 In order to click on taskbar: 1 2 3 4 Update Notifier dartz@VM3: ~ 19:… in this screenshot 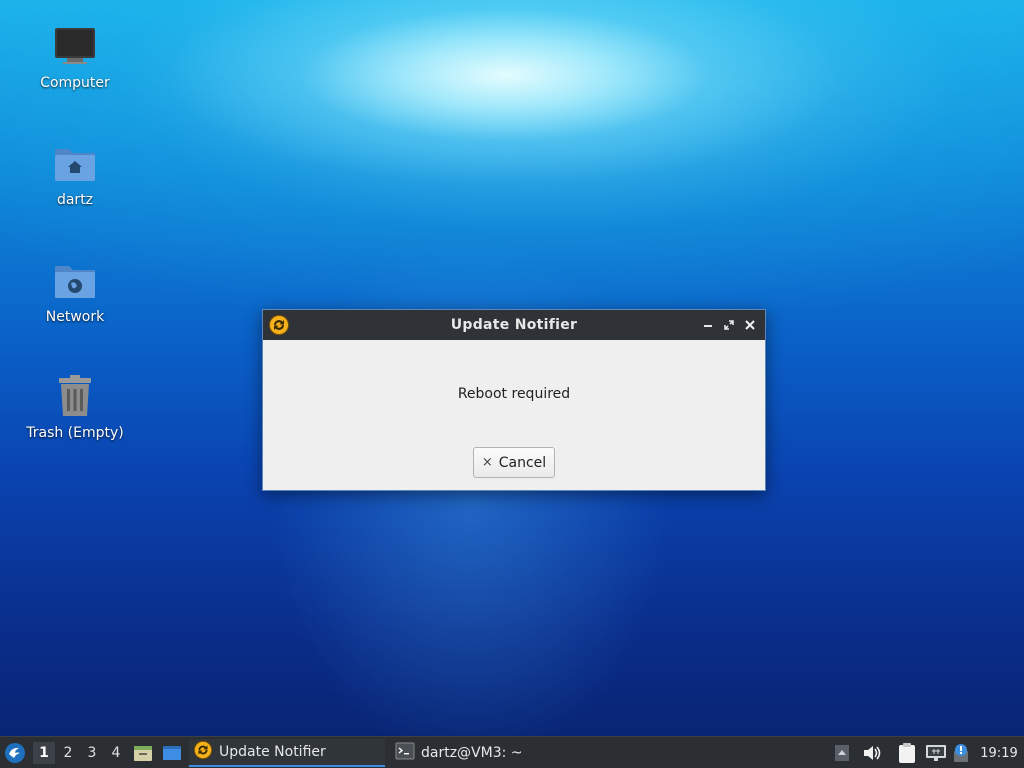, I will do `click(512, 752)`.